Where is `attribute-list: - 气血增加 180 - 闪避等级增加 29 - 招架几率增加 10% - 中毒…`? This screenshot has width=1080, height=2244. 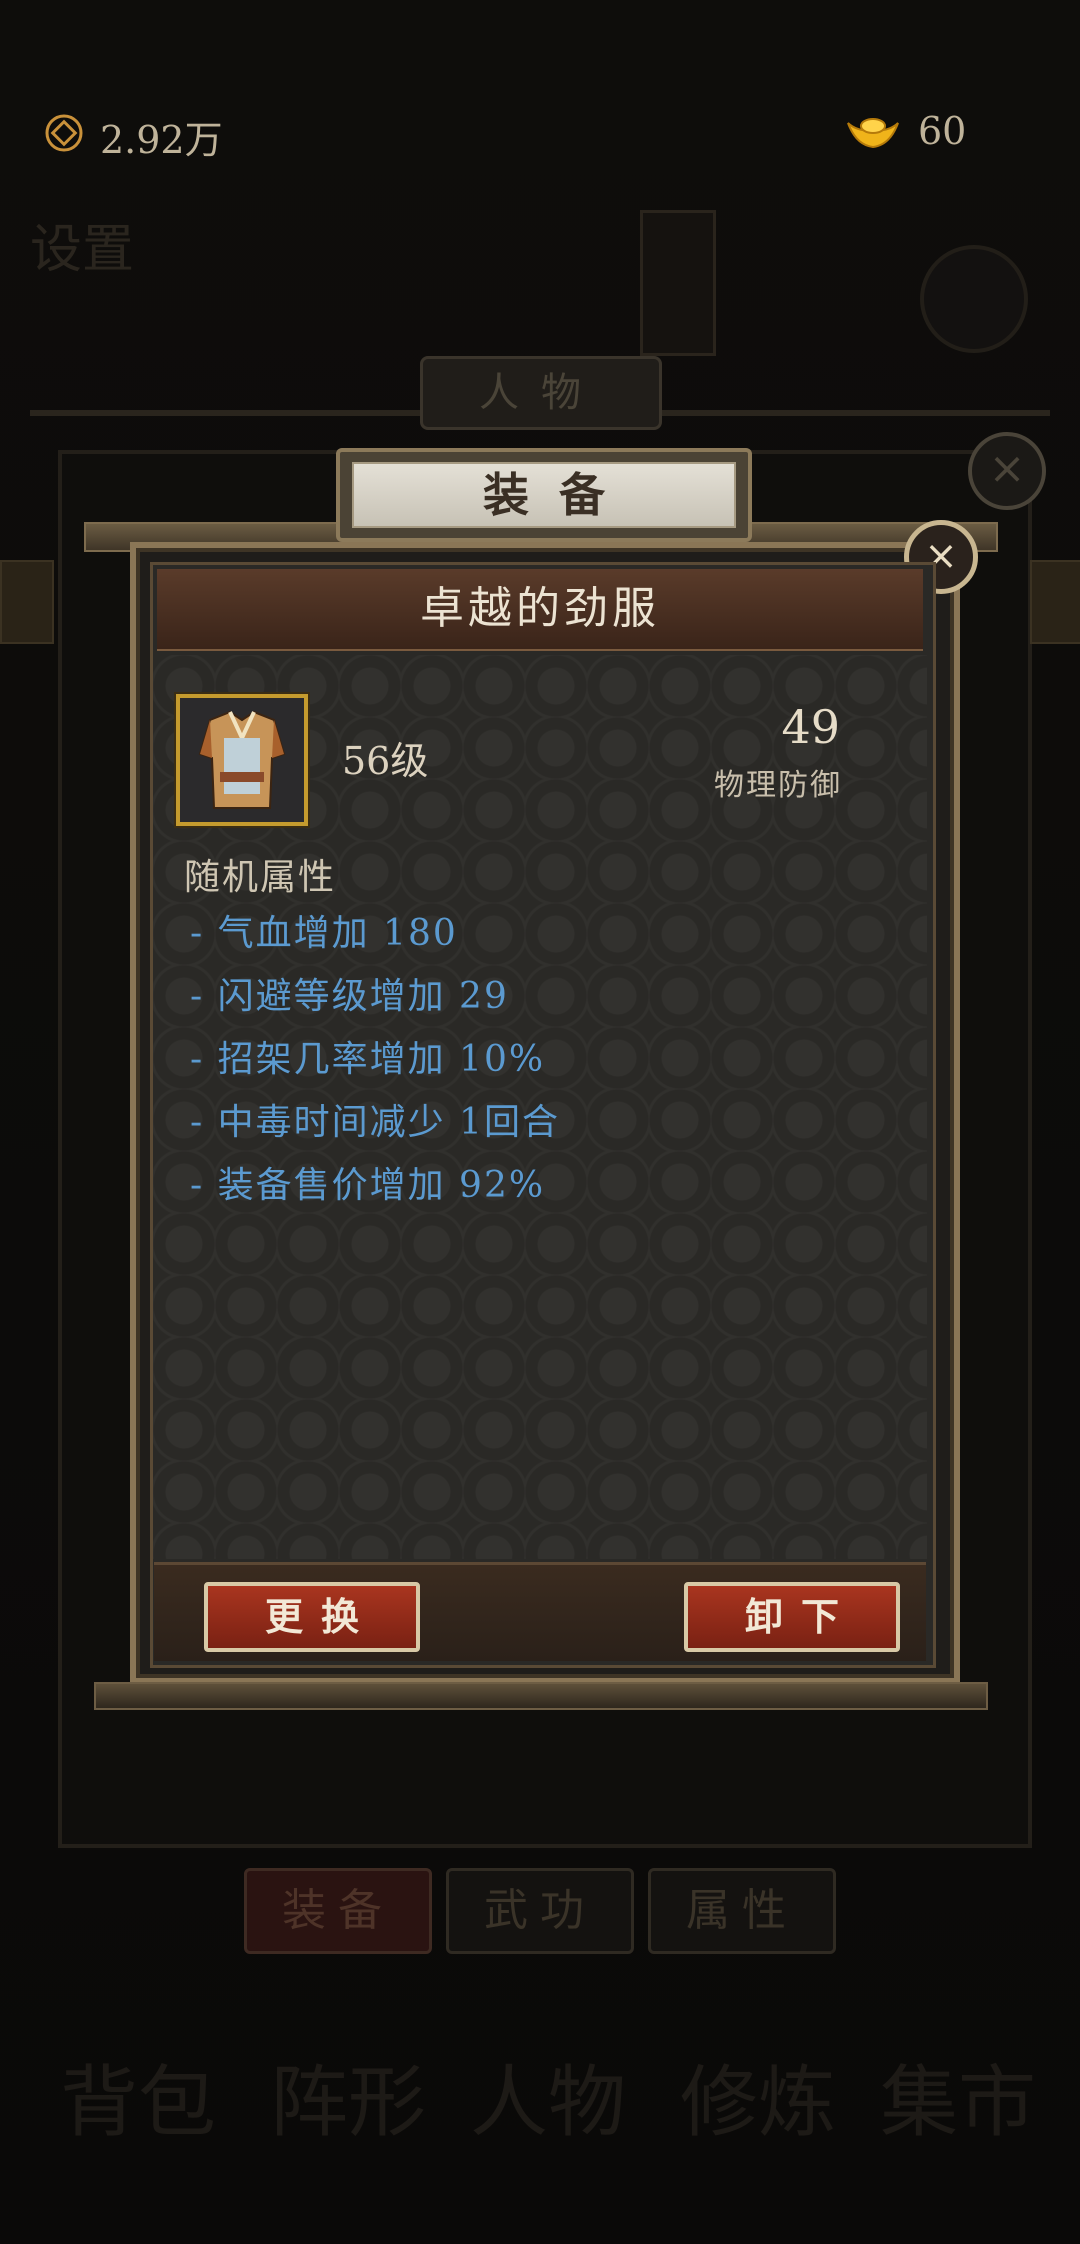 attribute-list: - 气血增加 180 - 闪避等级增加 29 - 招架几率增加 10% - 中毒… is located at coordinates (490, 1061).